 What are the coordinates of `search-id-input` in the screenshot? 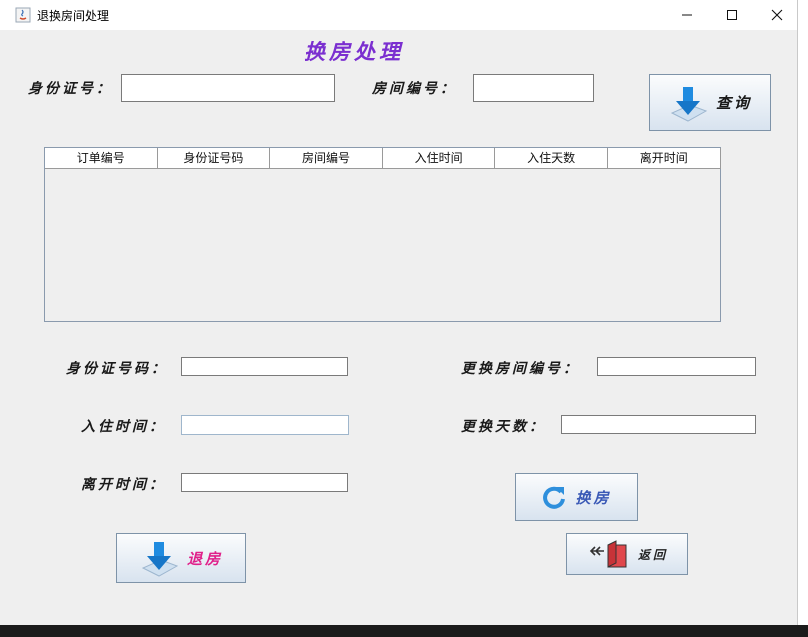 It's located at (228, 88).